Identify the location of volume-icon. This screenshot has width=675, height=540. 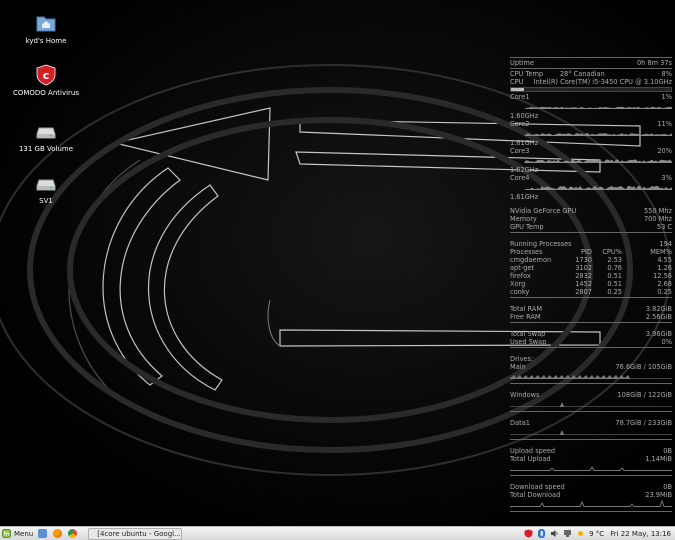
(554, 533).